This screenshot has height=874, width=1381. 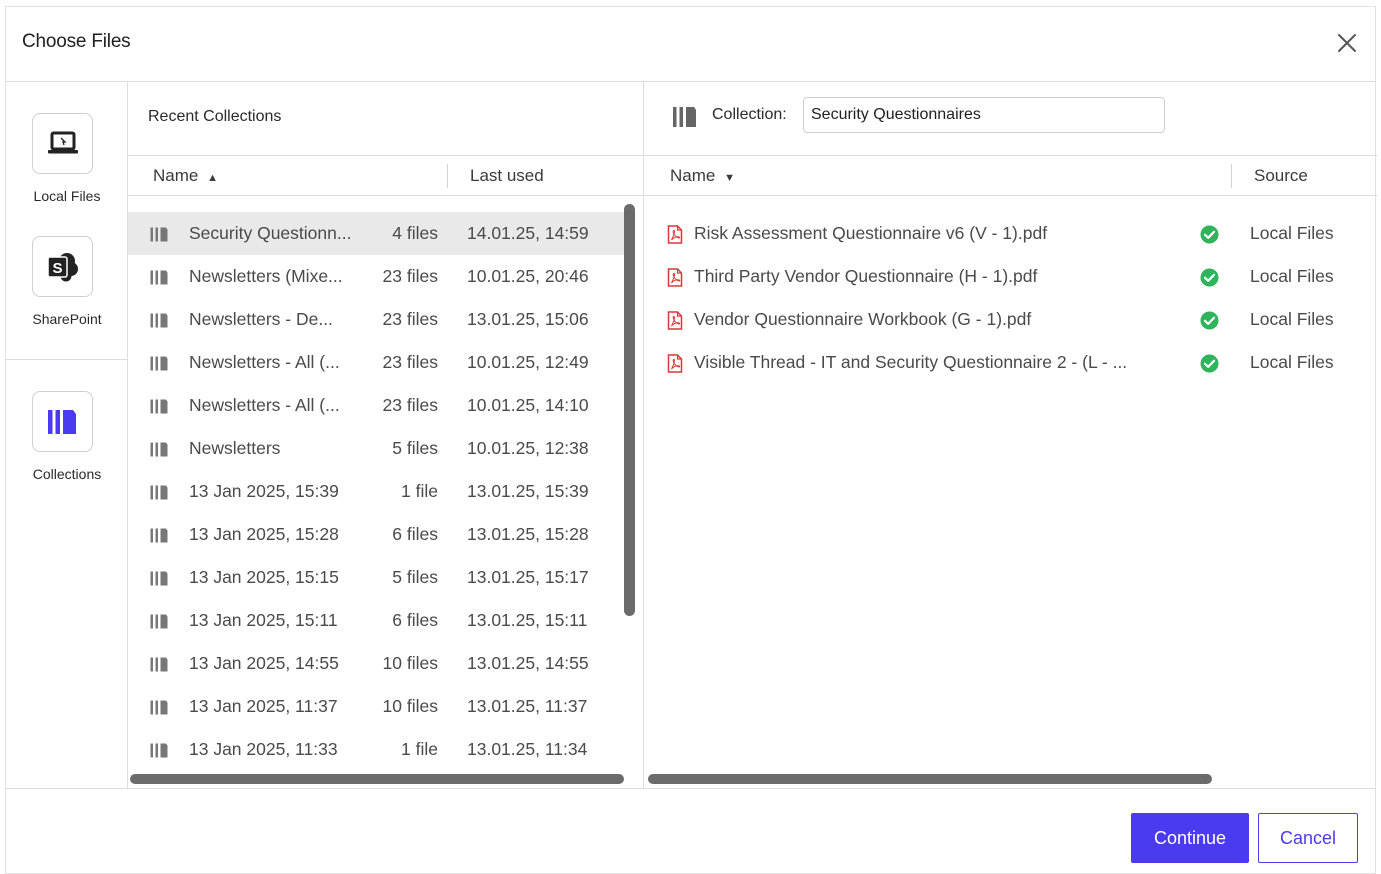 I want to click on column-header-name: Name ▼, so click(x=702, y=176).